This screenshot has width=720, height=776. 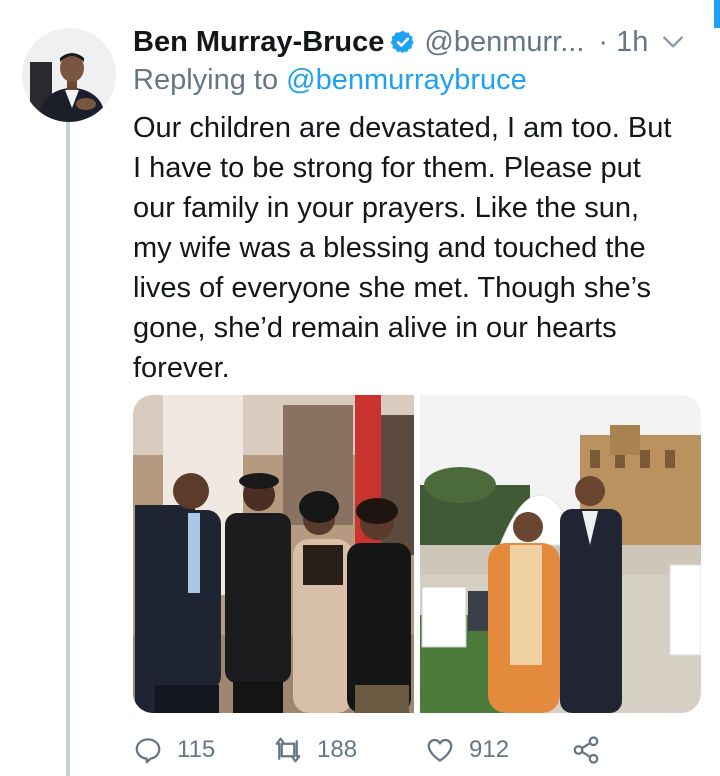 What do you see at coordinates (206, 80) in the screenshot?
I see `reply-prefix: Replying to` at bounding box center [206, 80].